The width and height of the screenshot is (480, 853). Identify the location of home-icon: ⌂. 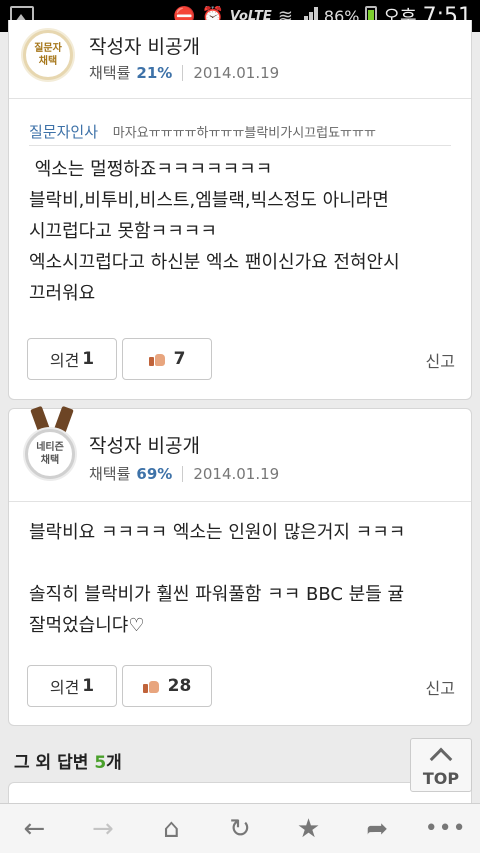
(171, 829).